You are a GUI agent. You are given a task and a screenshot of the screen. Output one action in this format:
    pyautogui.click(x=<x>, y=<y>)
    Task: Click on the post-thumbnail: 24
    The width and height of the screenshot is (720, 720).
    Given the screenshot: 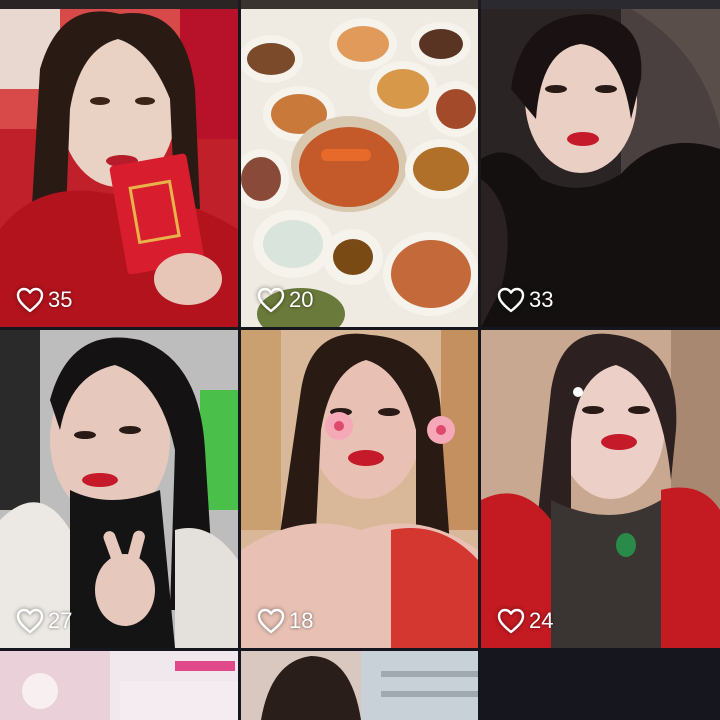 What is the action you would take?
    pyautogui.click(x=600, y=489)
    